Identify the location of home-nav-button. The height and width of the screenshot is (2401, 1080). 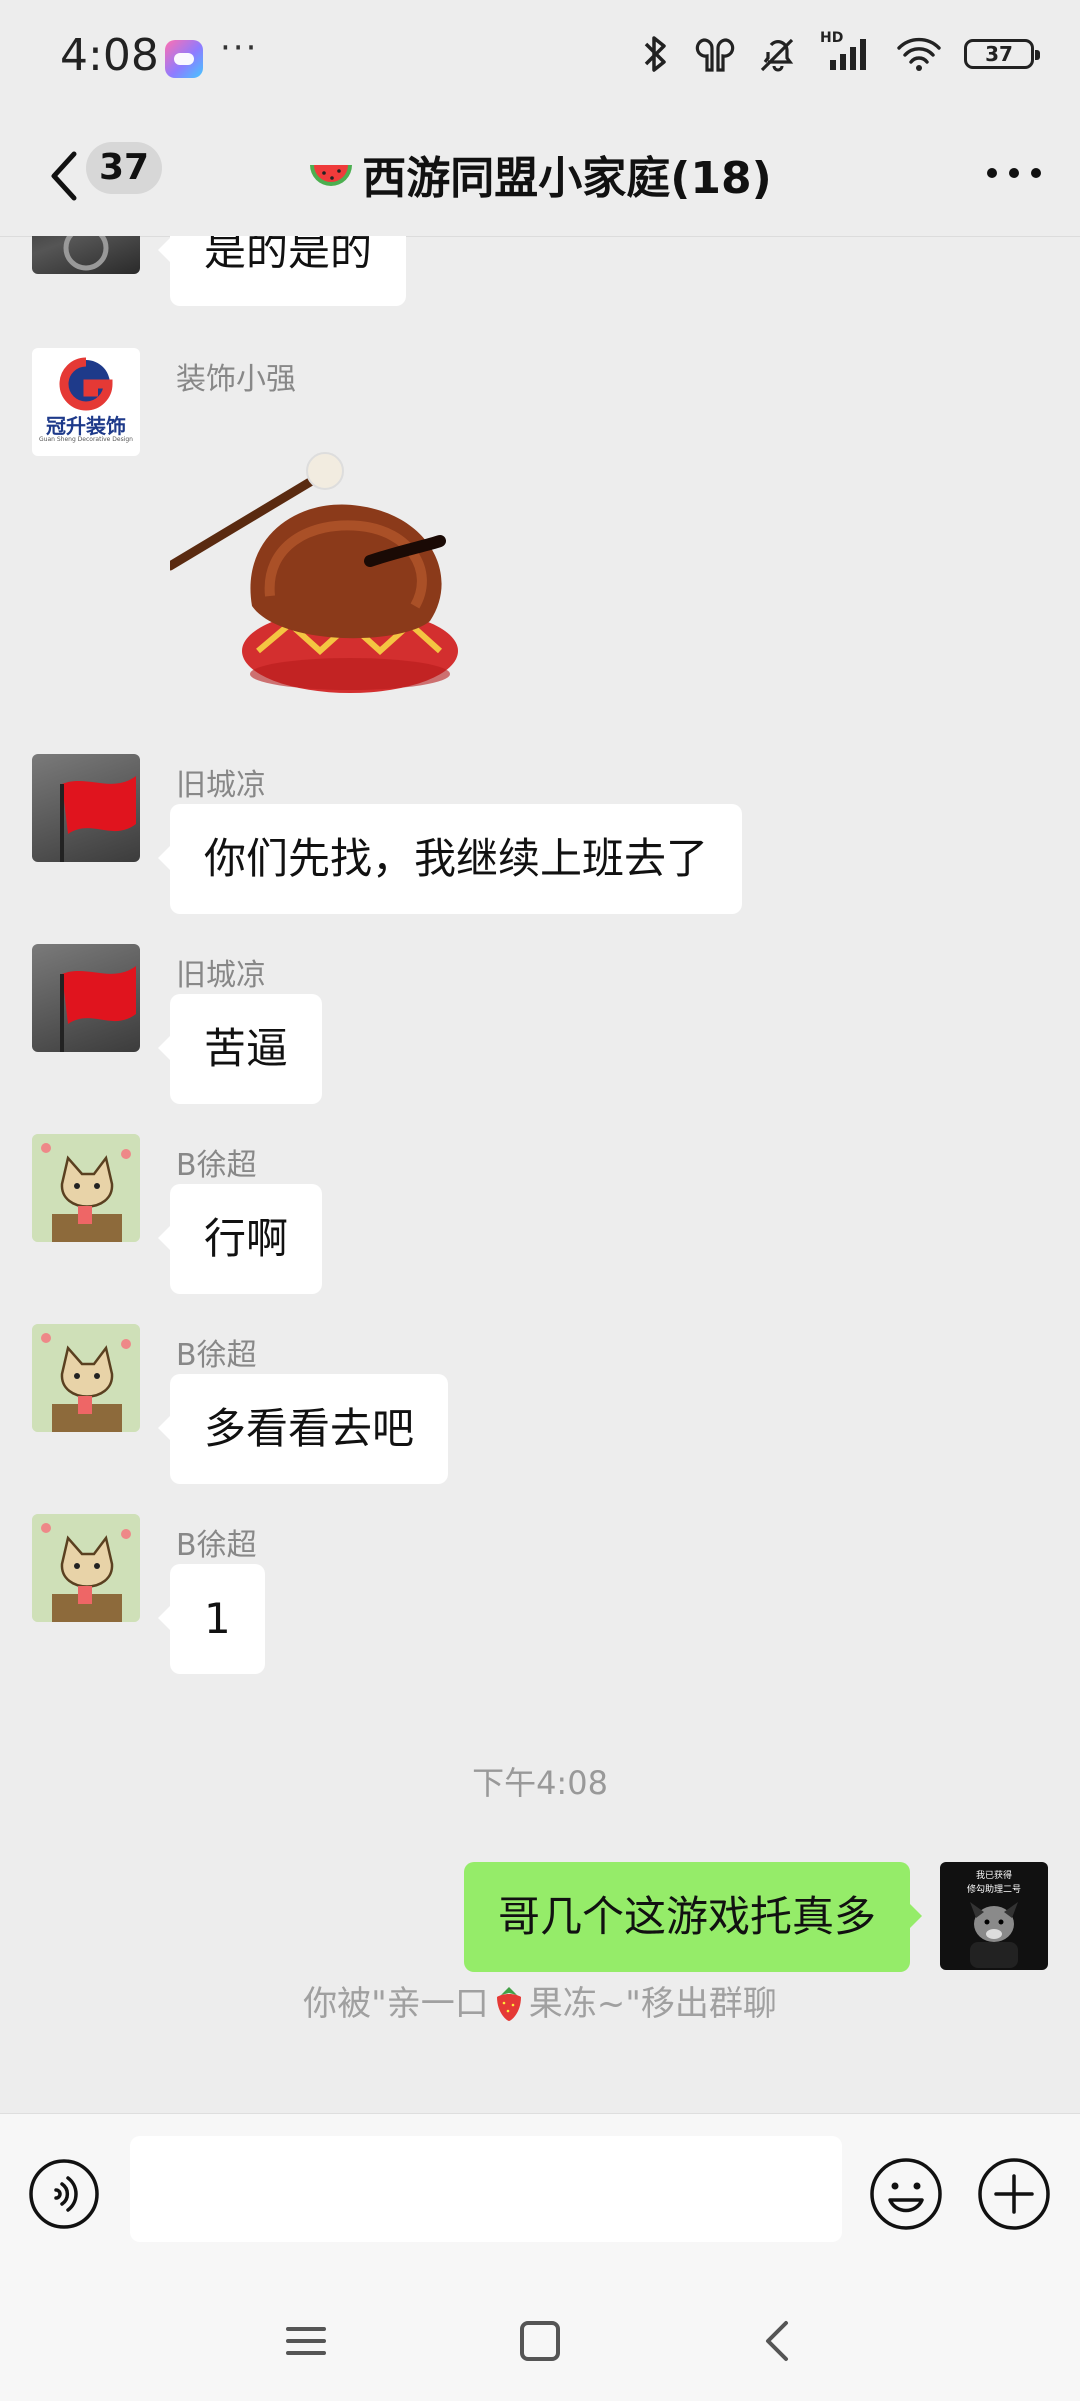
(540, 2341).